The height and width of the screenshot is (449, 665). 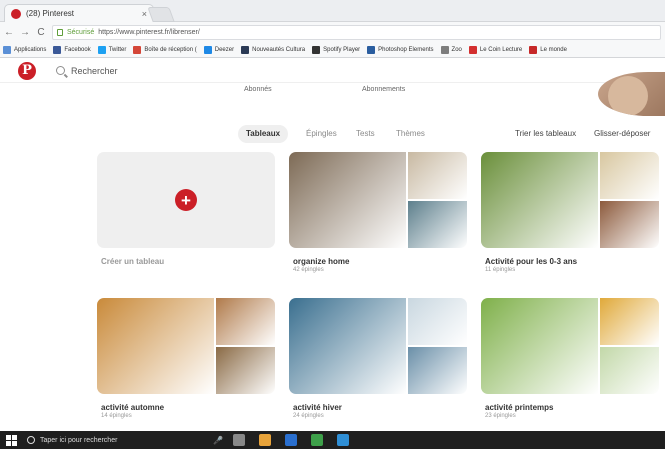 What do you see at coordinates (410, 134) in the screenshot?
I see `tab-themes: Thèmes` at bounding box center [410, 134].